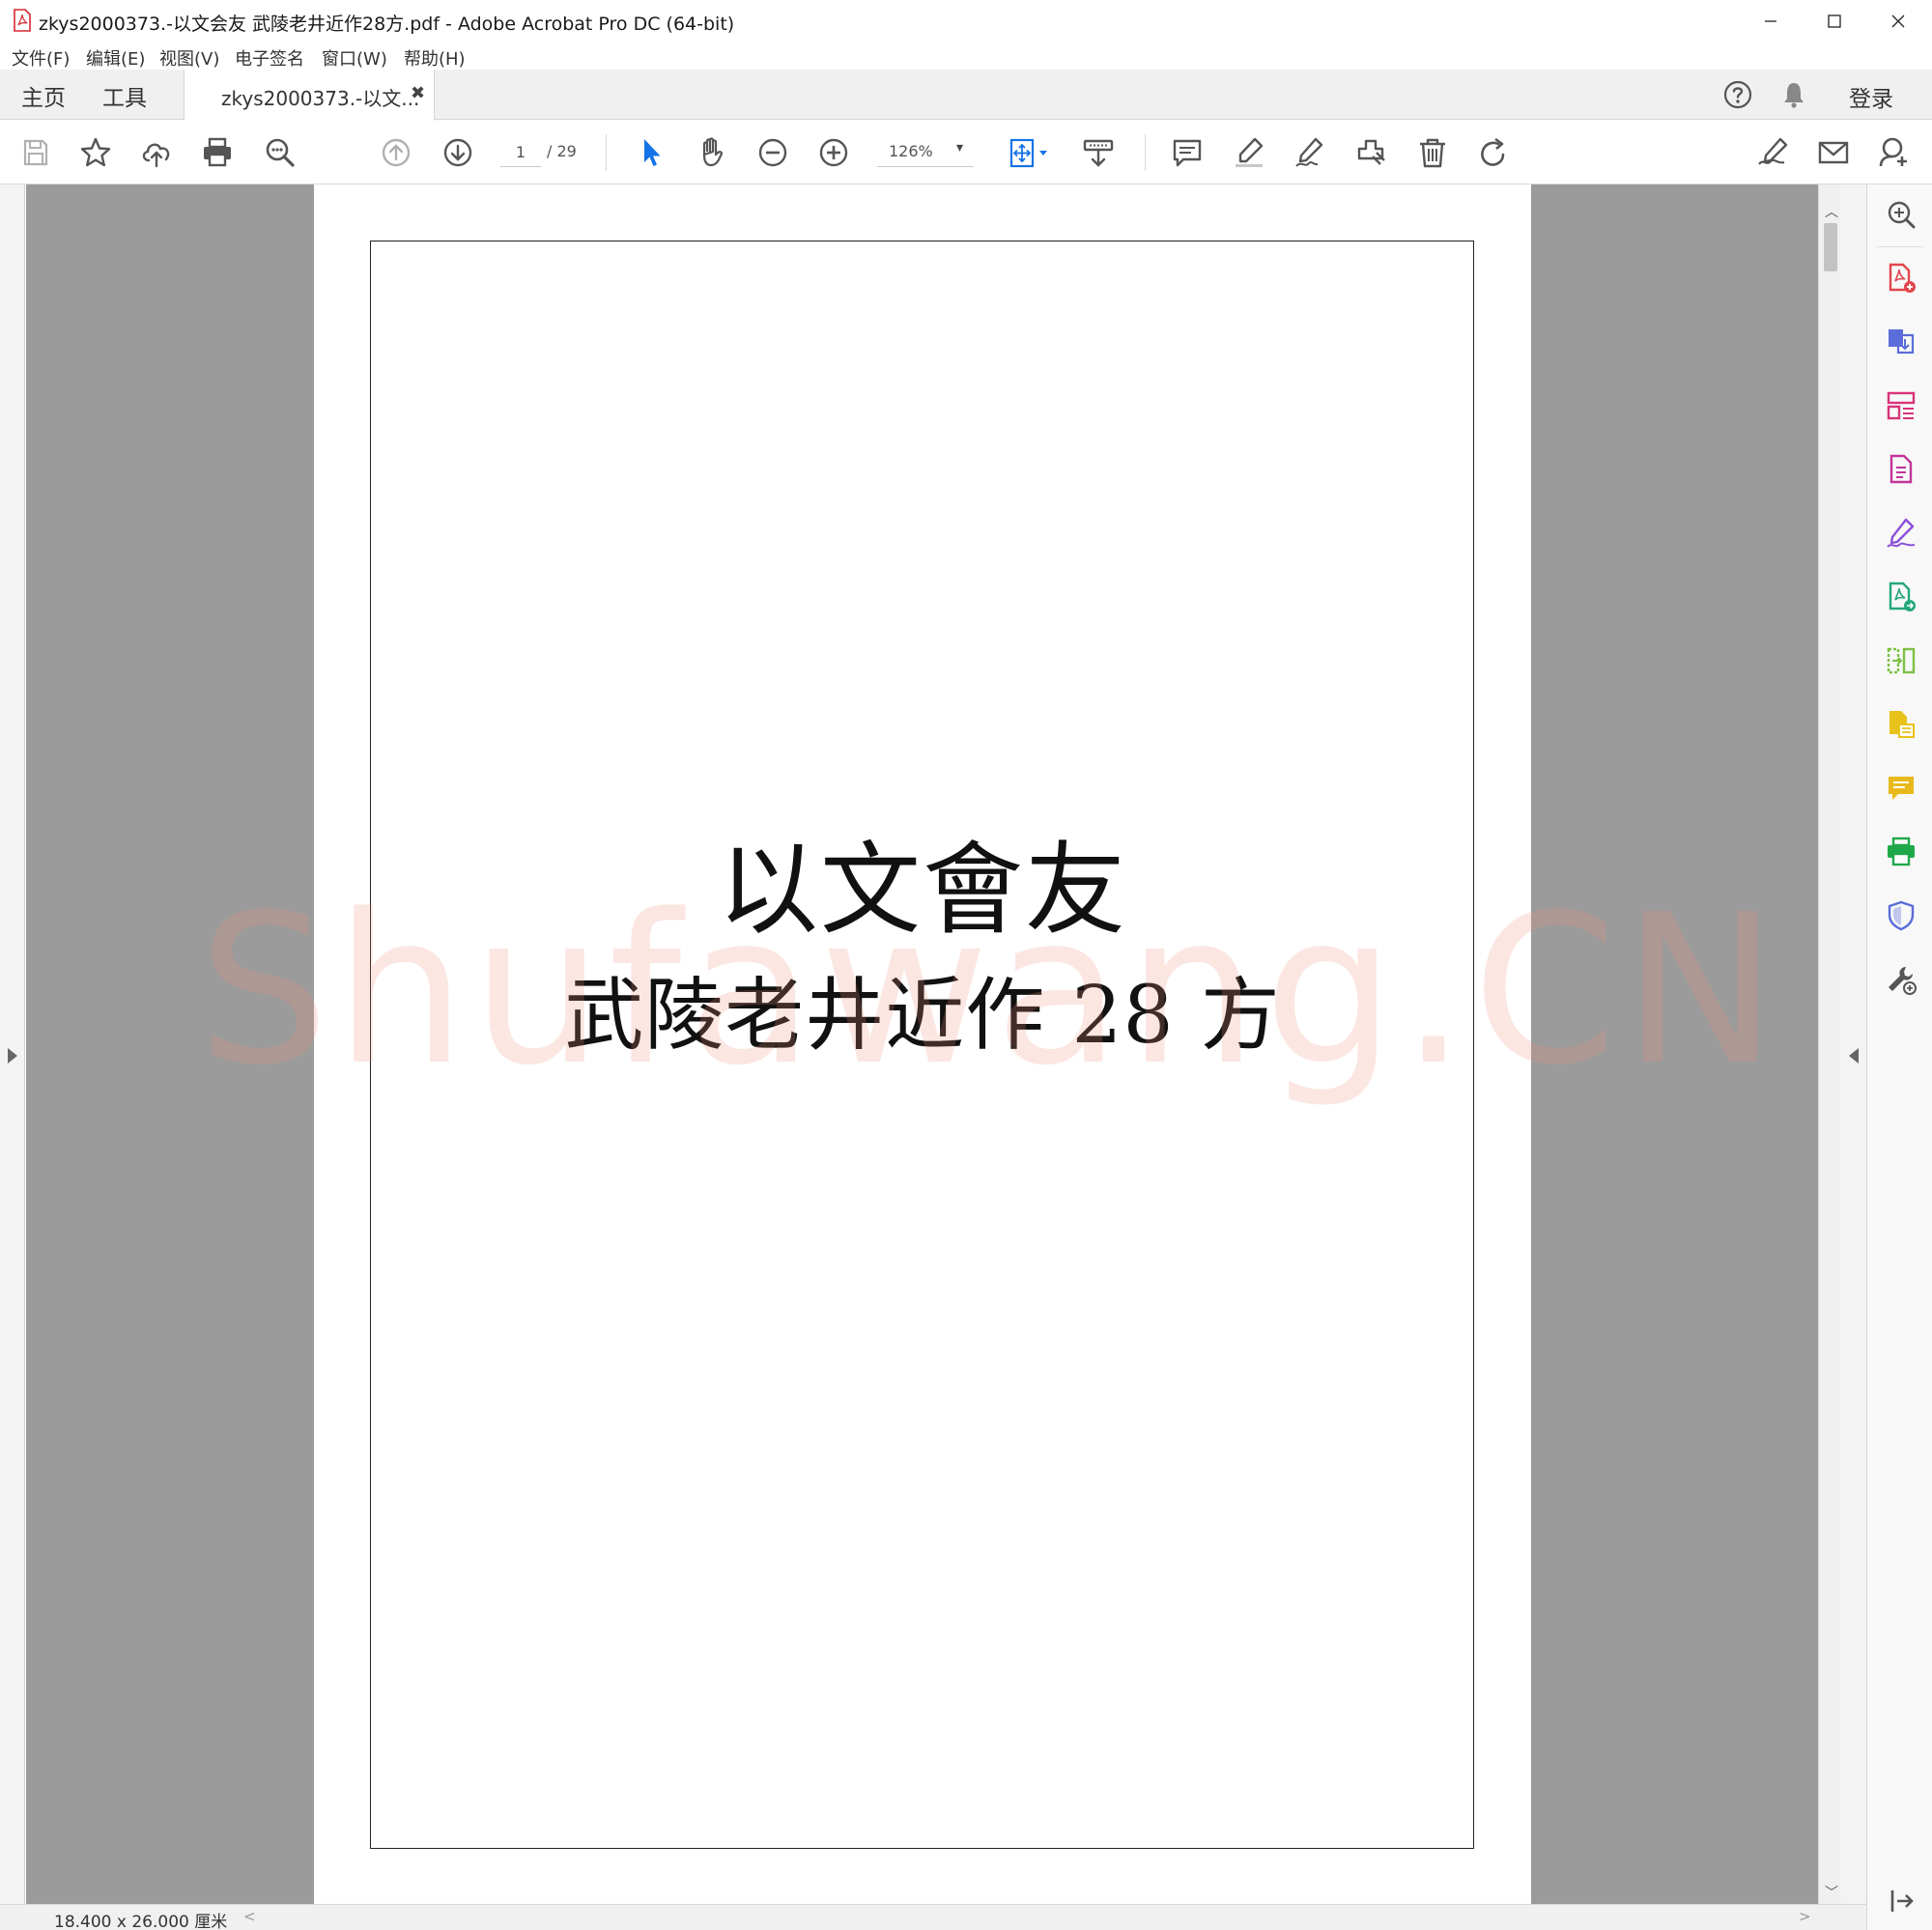 The image size is (1932, 1930). What do you see at coordinates (1901, 597) in the screenshot?
I see `send-for-review-icon` at bounding box center [1901, 597].